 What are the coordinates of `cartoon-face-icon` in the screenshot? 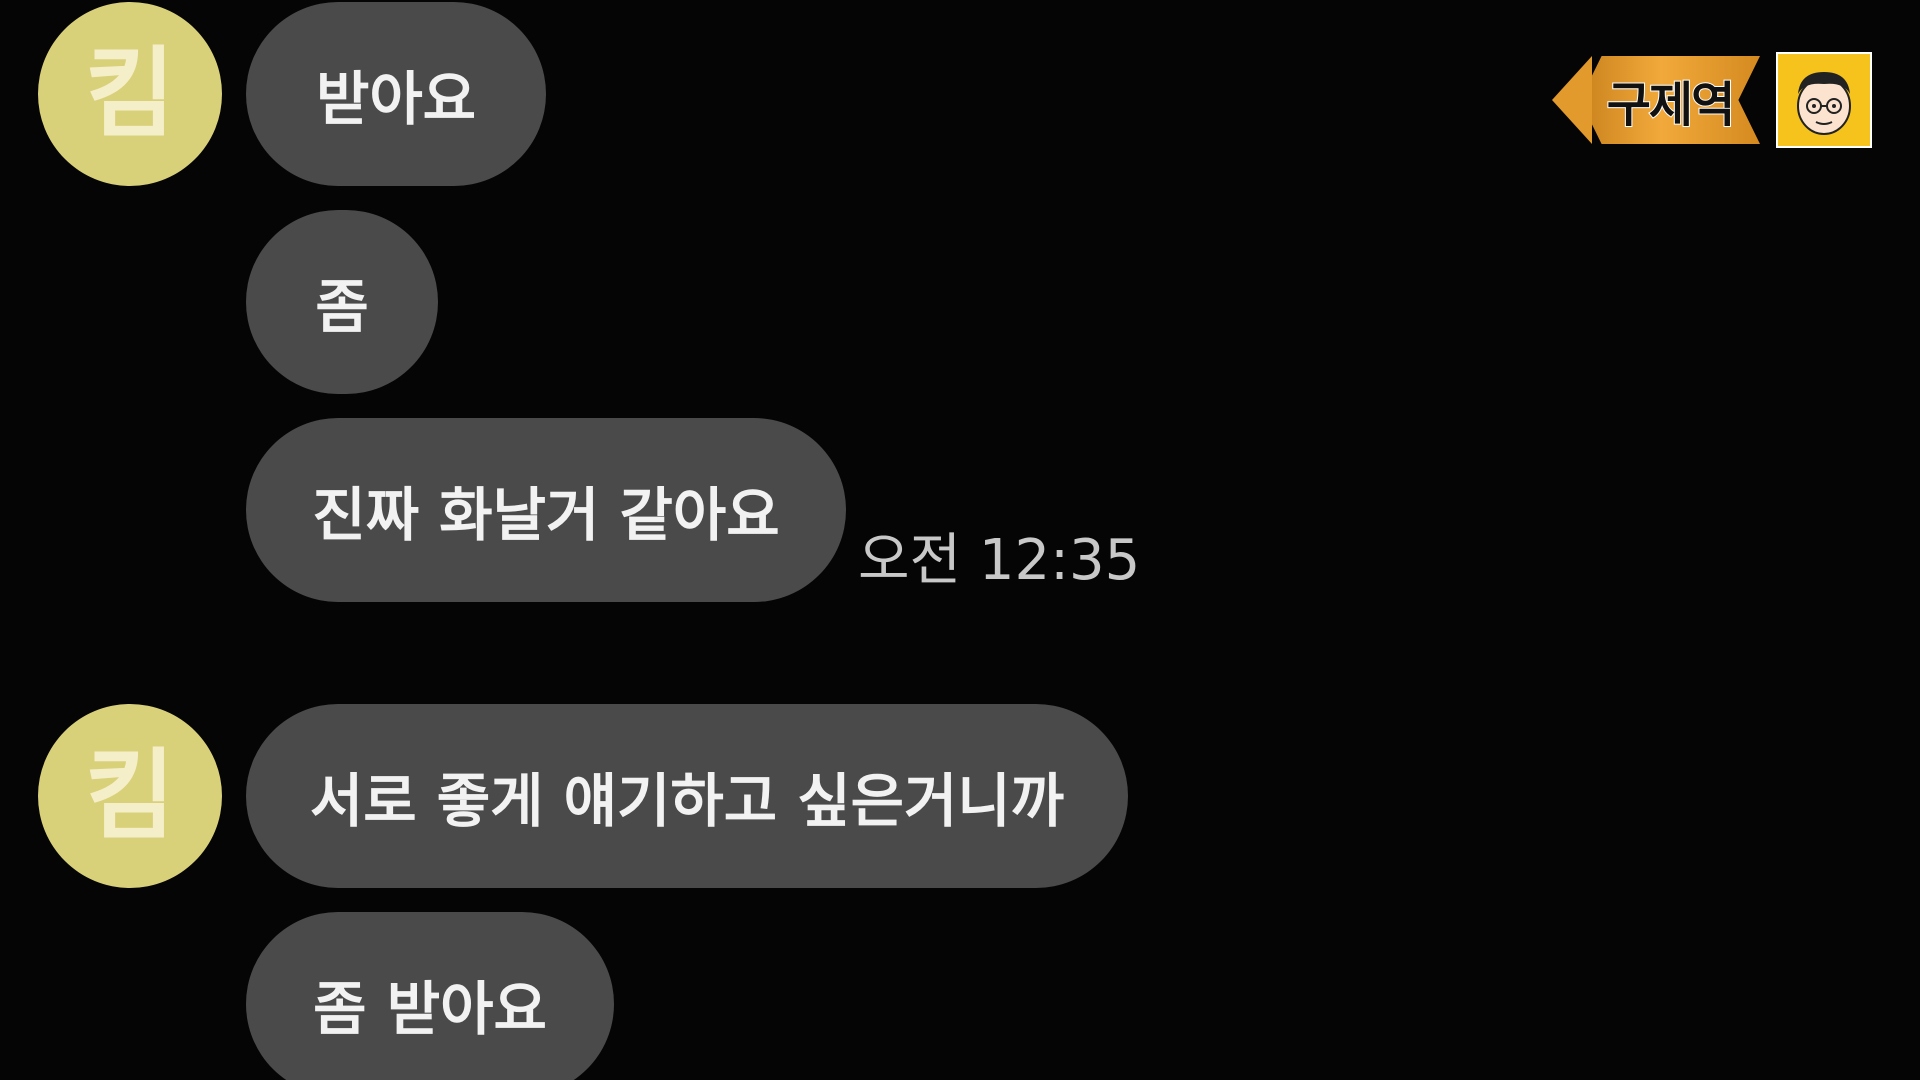 It's located at (1824, 100).